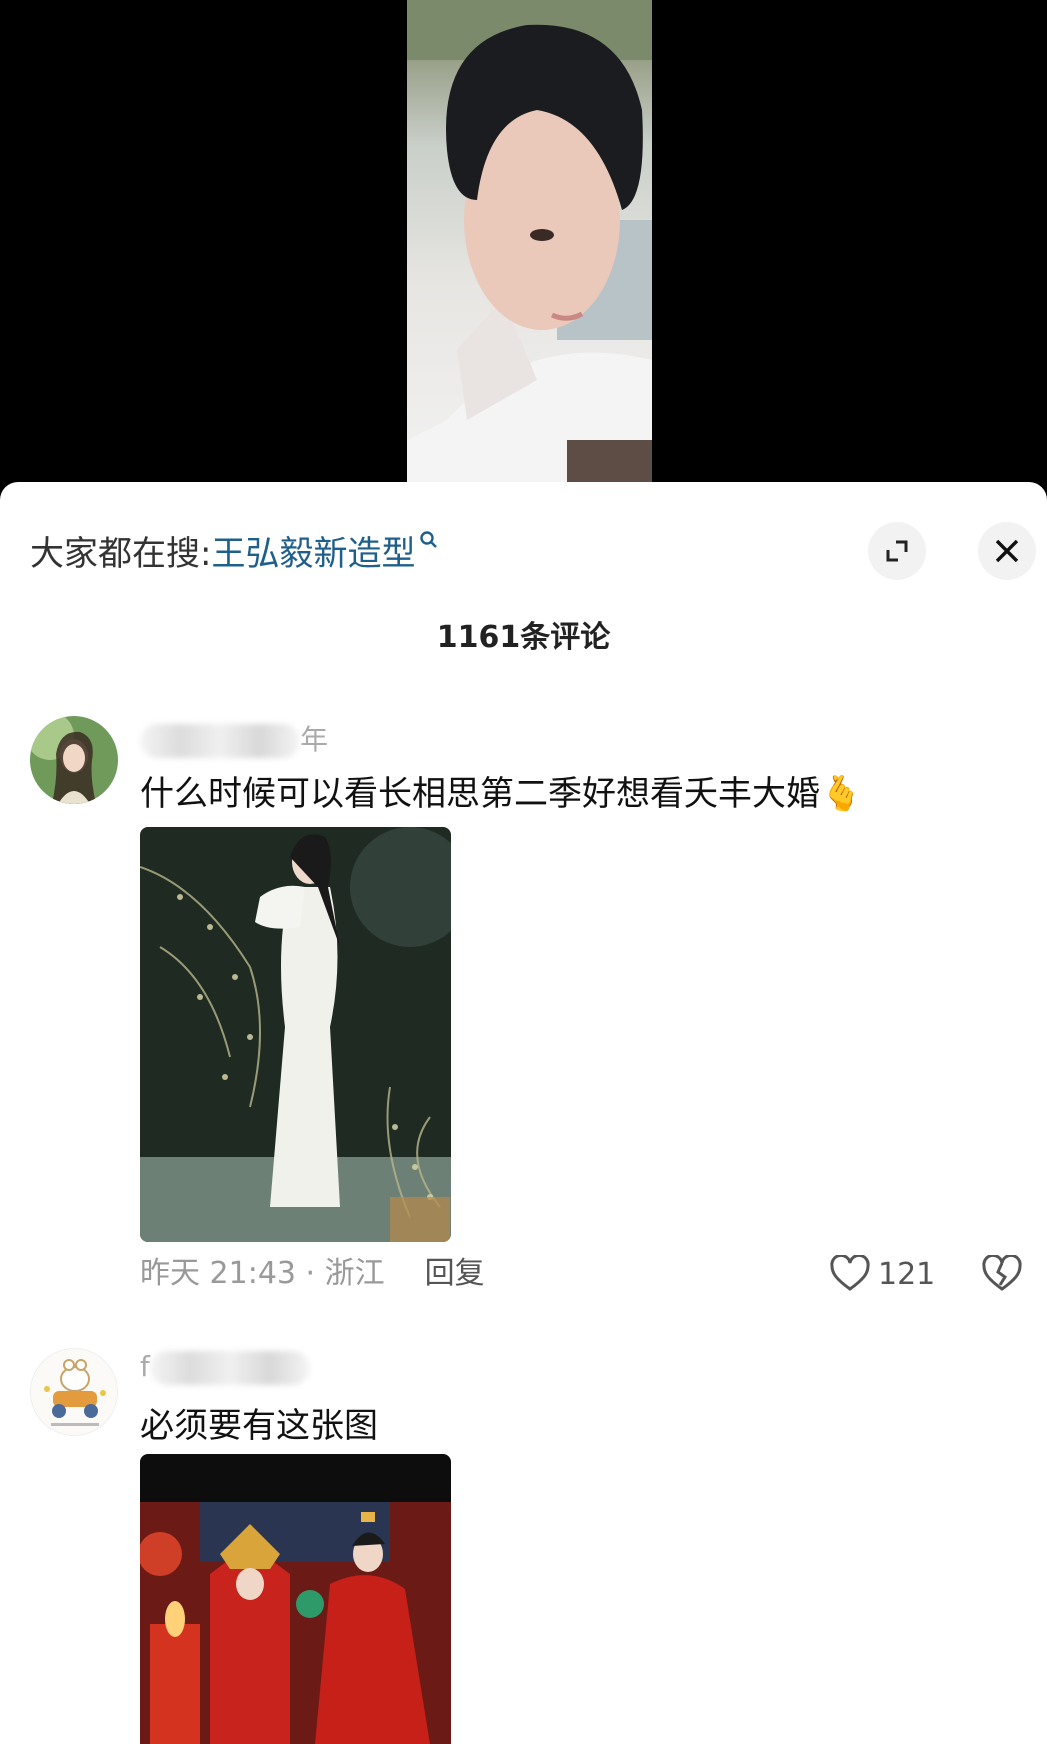 The width and height of the screenshot is (1047, 1744). I want to click on heart-icon, so click(850, 1273).